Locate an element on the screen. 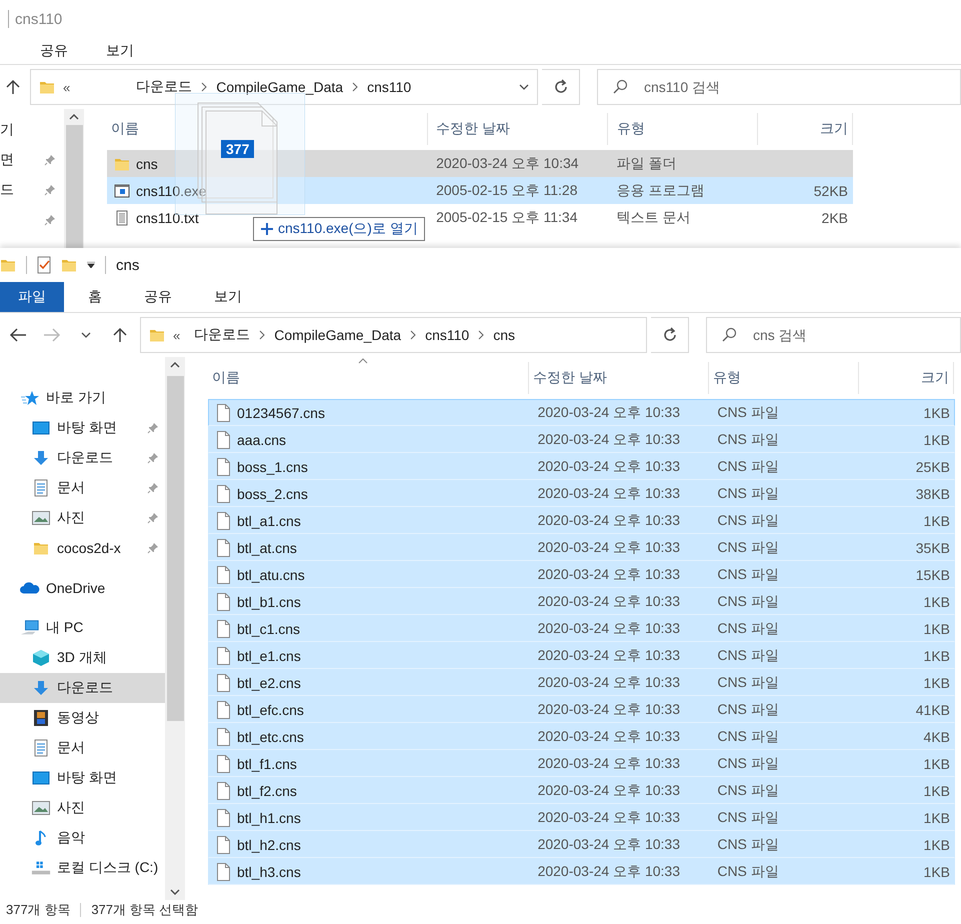  window-title: cns110 is located at coordinates (38, 19).